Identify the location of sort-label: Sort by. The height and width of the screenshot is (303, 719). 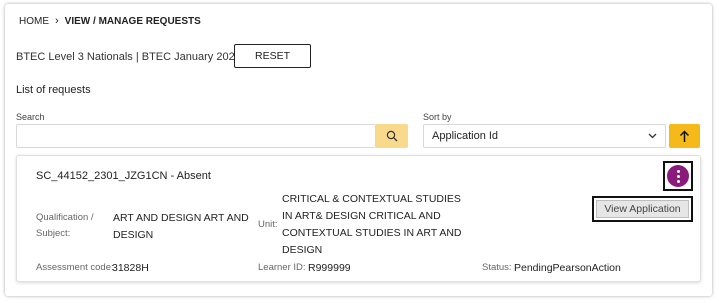
(437, 117).